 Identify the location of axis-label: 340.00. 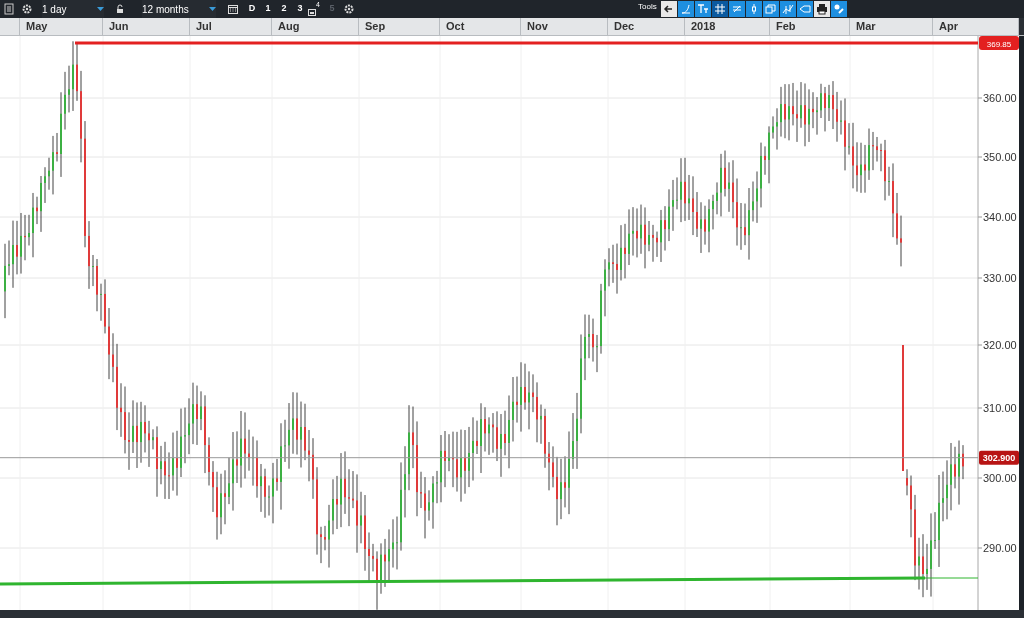
(1000, 217).